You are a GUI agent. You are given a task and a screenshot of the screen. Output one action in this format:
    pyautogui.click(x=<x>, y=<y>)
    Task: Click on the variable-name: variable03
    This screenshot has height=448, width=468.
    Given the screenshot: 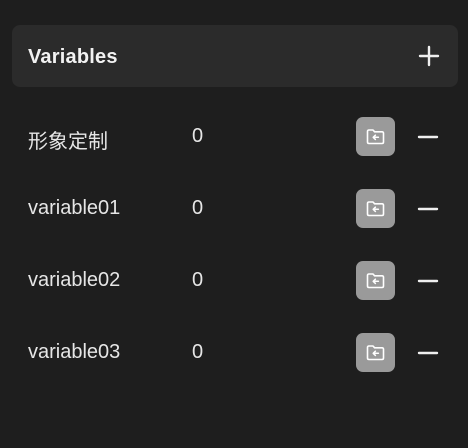 What is the action you would take?
    pyautogui.click(x=74, y=352)
    